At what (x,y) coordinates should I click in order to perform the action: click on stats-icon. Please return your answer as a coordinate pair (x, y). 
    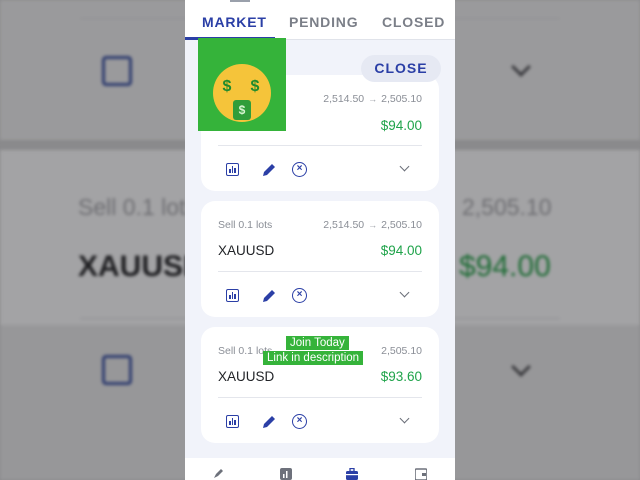
    Looking at the image, I should click on (286, 474).